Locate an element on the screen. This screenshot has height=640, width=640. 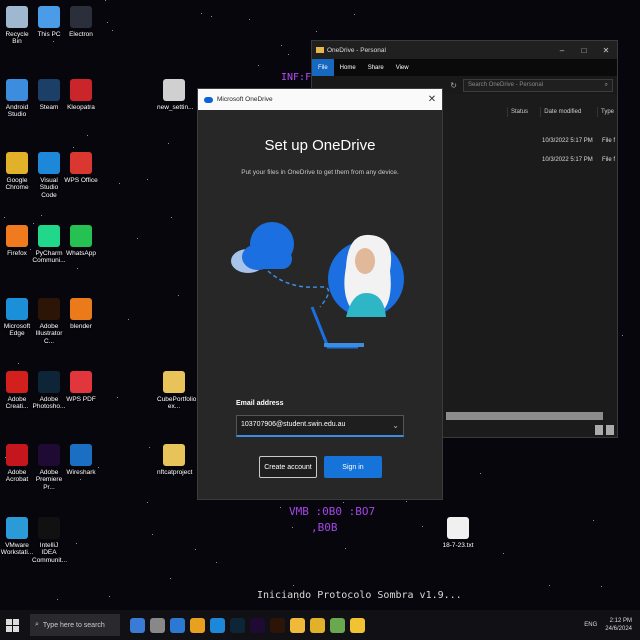
tab-home: Home is located at coordinates (348, 67).